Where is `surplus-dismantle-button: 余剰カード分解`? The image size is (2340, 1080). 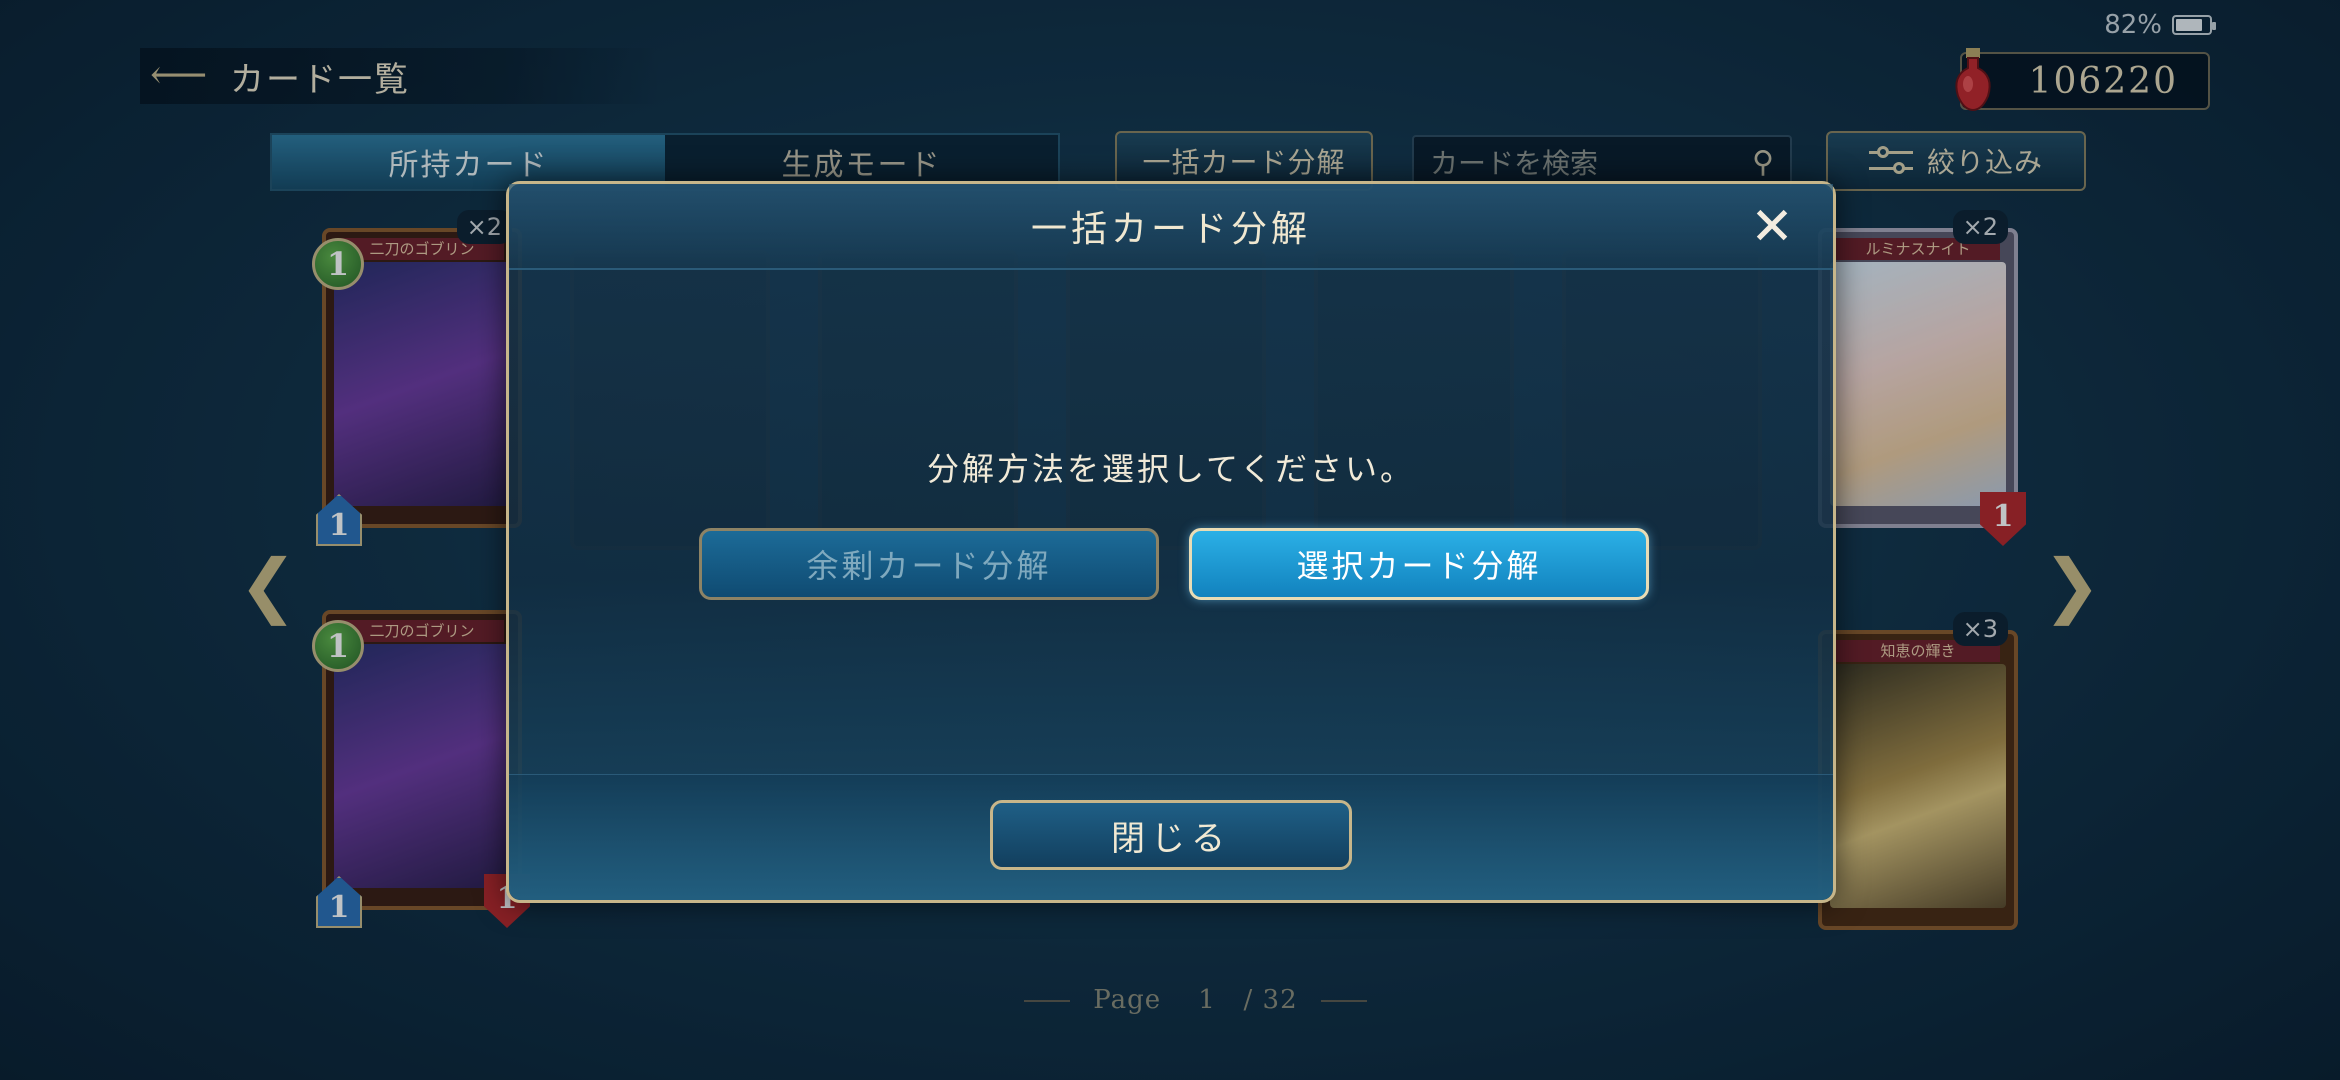
surplus-dismantle-button: 余剰カード分解 is located at coordinates (929, 564).